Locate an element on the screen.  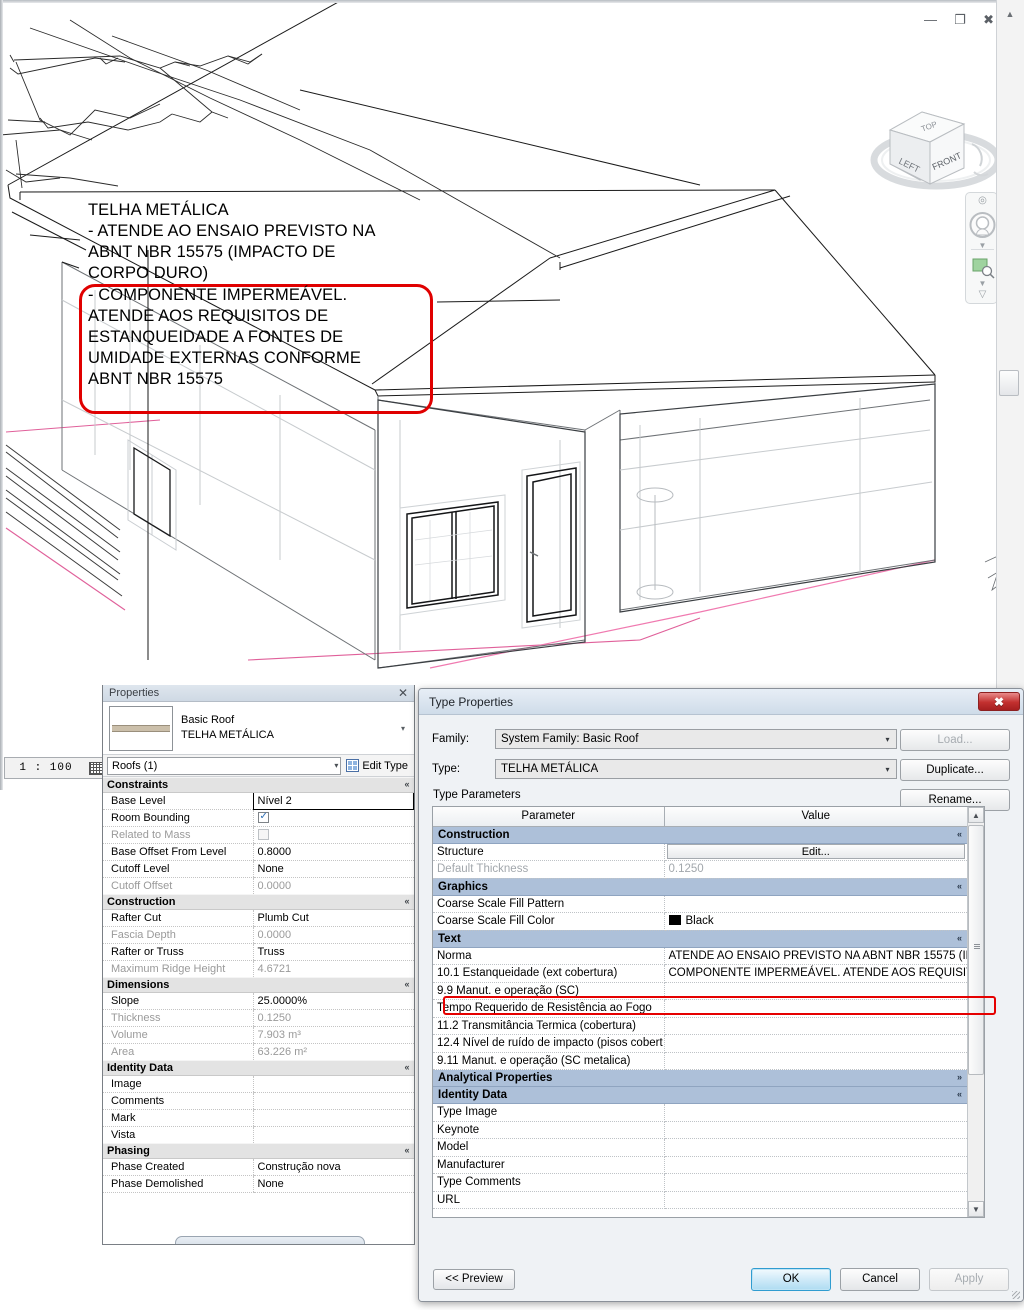
parameter-row: Manufacturer is located at coordinates (700, 1165).